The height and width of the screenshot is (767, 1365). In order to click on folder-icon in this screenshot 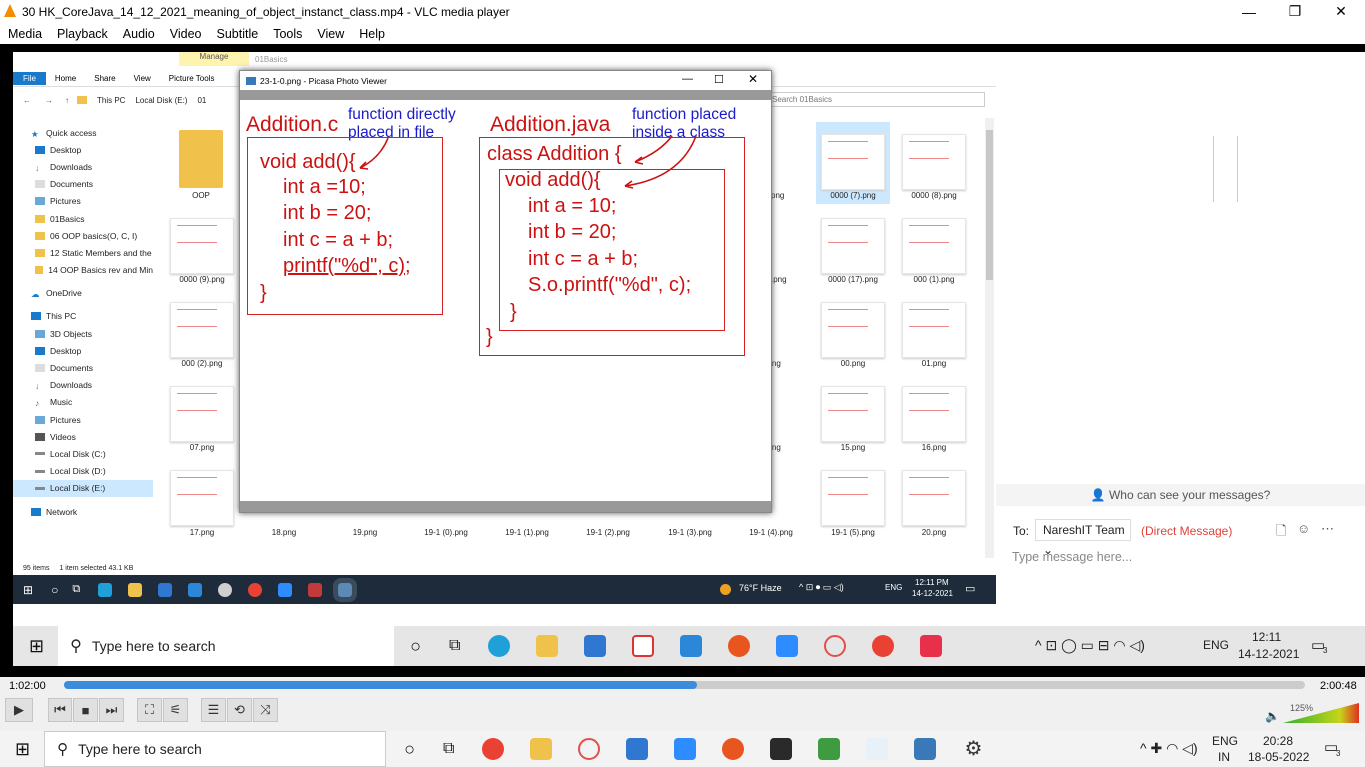, I will do `click(201, 159)`.